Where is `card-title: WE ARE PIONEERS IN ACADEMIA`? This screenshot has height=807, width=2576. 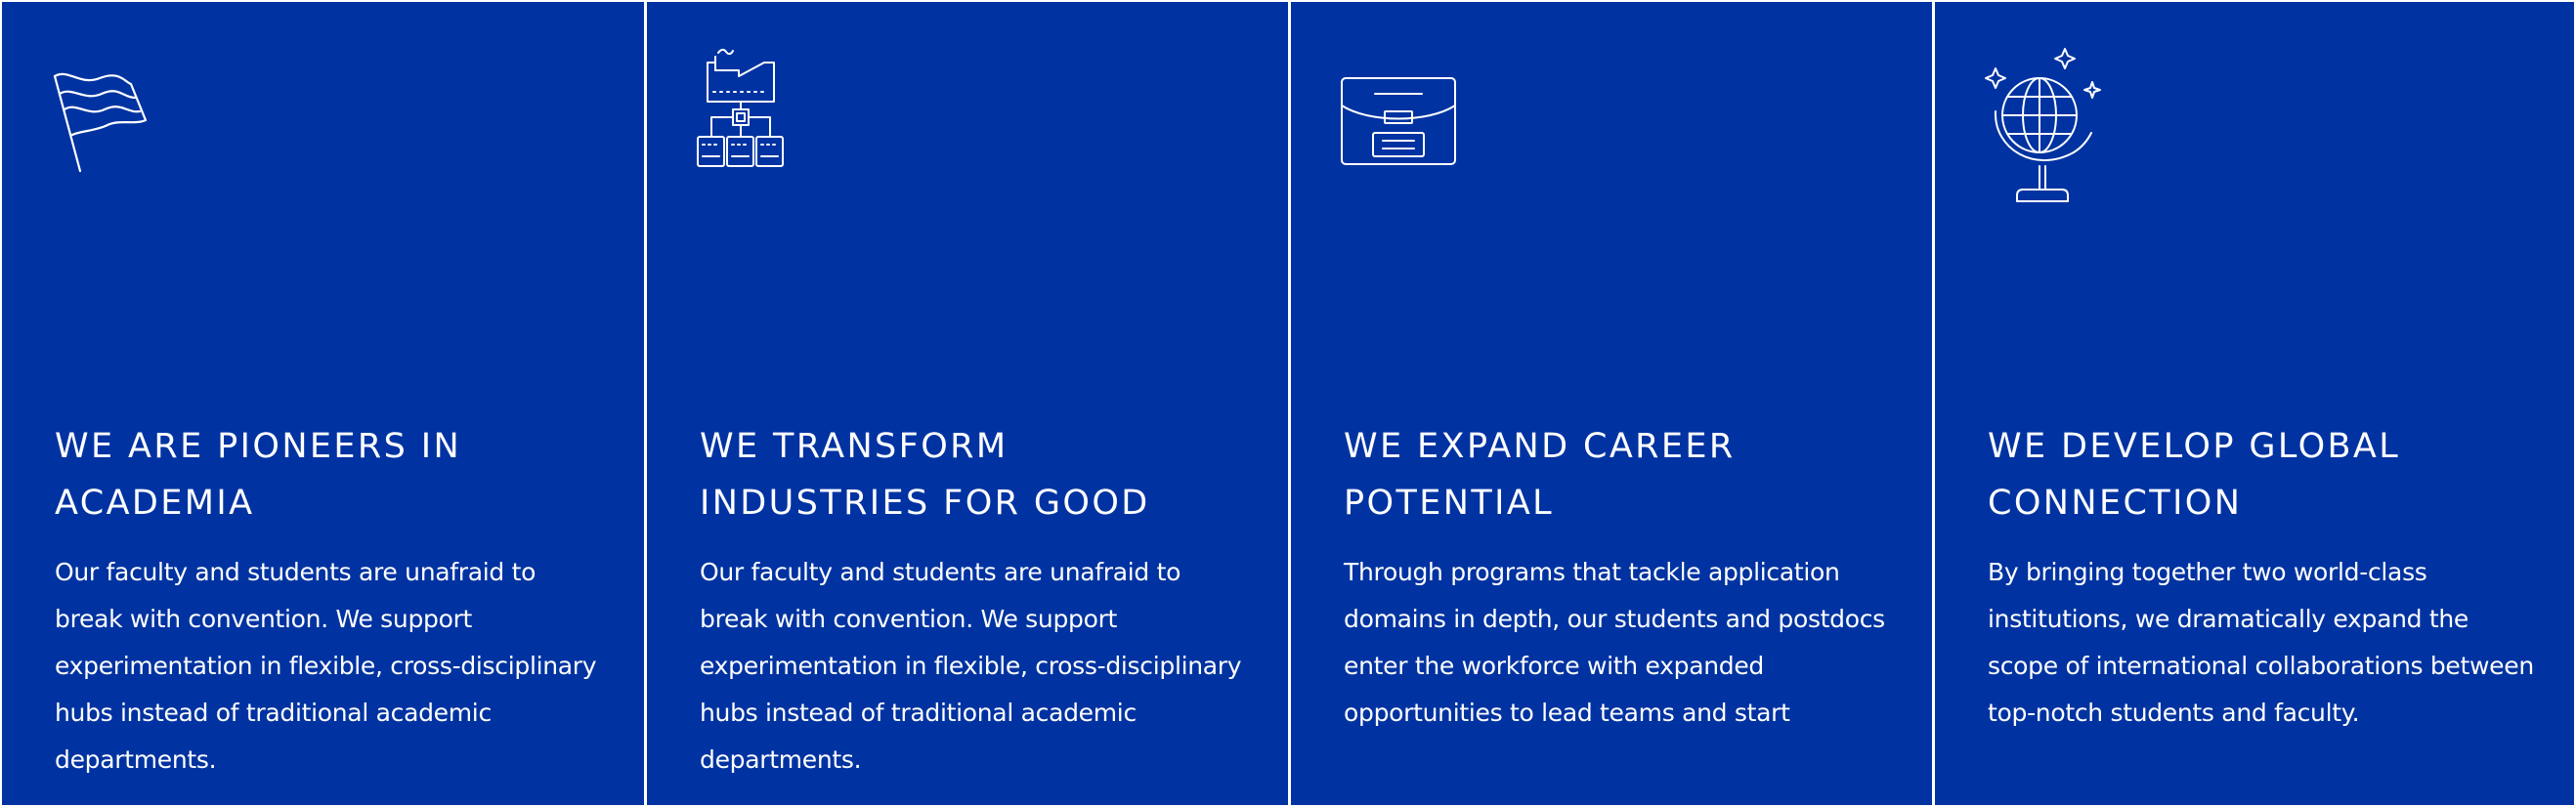 card-title: WE ARE PIONEERS IN ACADEMIA is located at coordinates (258, 475).